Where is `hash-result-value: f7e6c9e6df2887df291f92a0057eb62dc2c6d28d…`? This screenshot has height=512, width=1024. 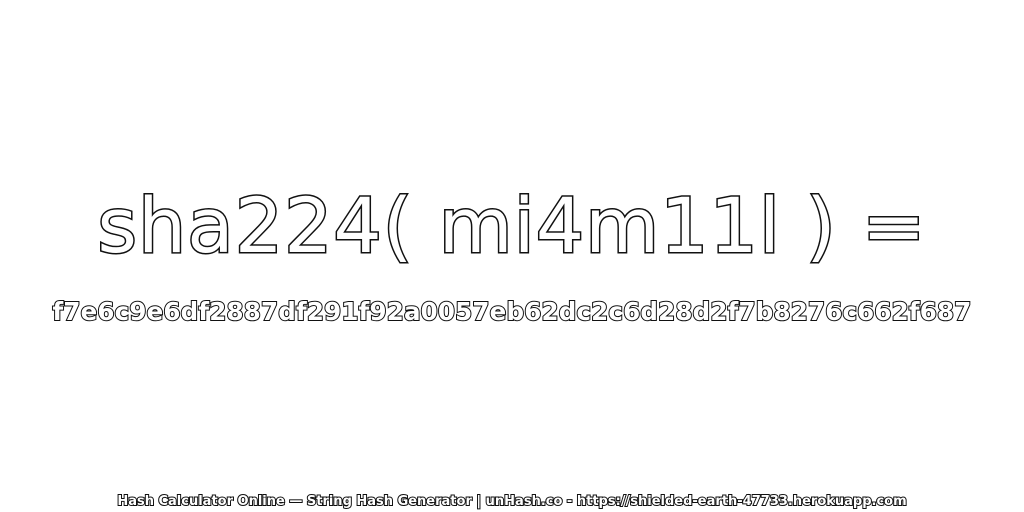
hash-result-value: f7e6c9e6df2887df291f92a0057eb62dc2c6d28d… is located at coordinates (511, 311).